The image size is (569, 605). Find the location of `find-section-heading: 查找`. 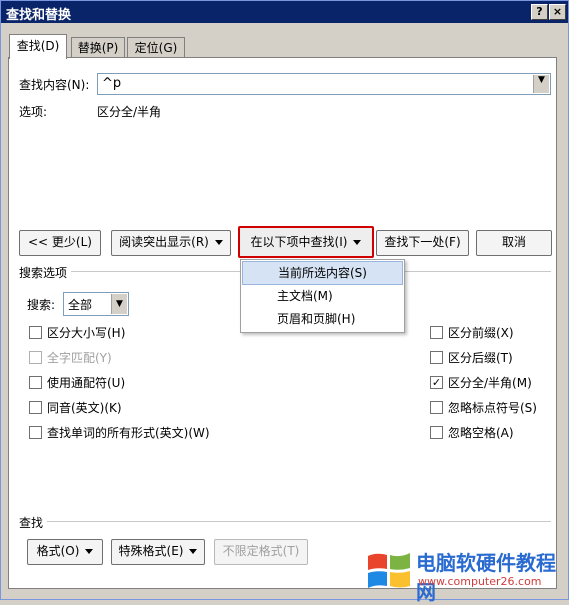

find-section-heading: 查找 is located at coordinates (31, 523).